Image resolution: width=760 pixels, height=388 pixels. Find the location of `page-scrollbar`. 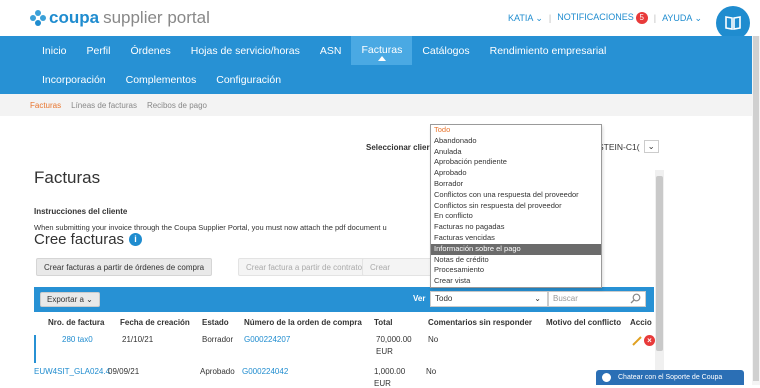

page-scrollbar is located at coordinates (756, 210).